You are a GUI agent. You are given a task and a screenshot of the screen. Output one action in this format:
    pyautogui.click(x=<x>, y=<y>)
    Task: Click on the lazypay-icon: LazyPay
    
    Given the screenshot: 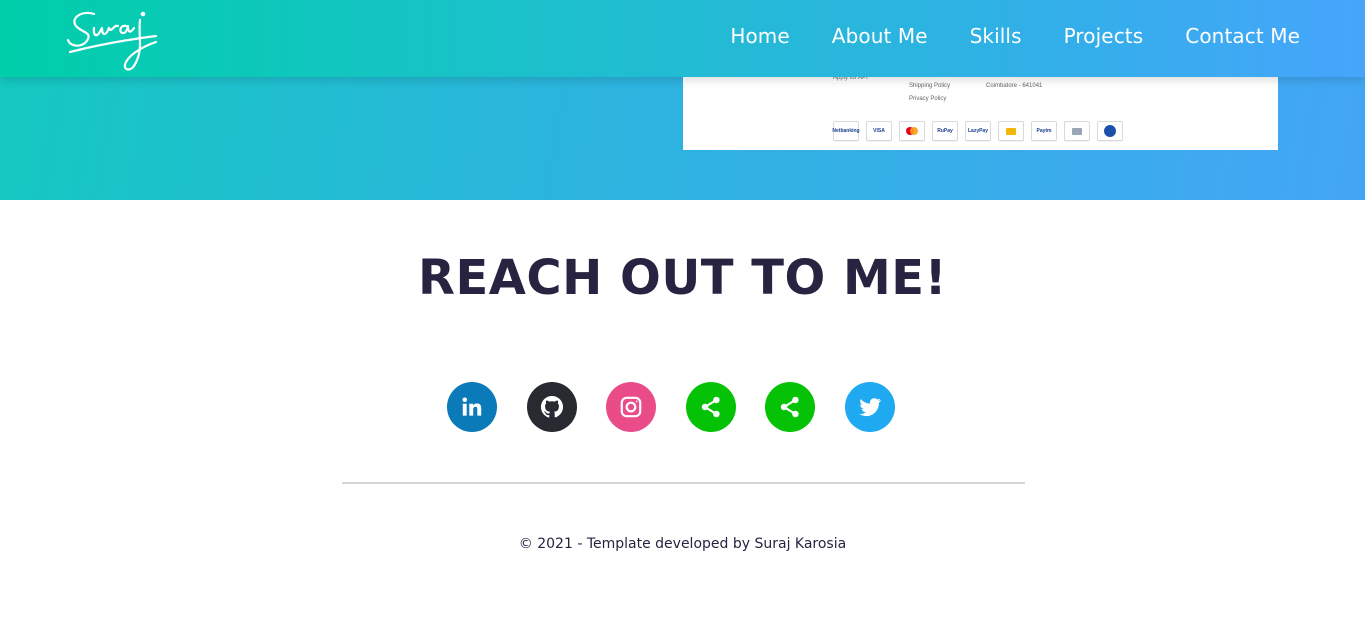 What is the action you would take?
    pyautogui.click(x=978, y=131)
    